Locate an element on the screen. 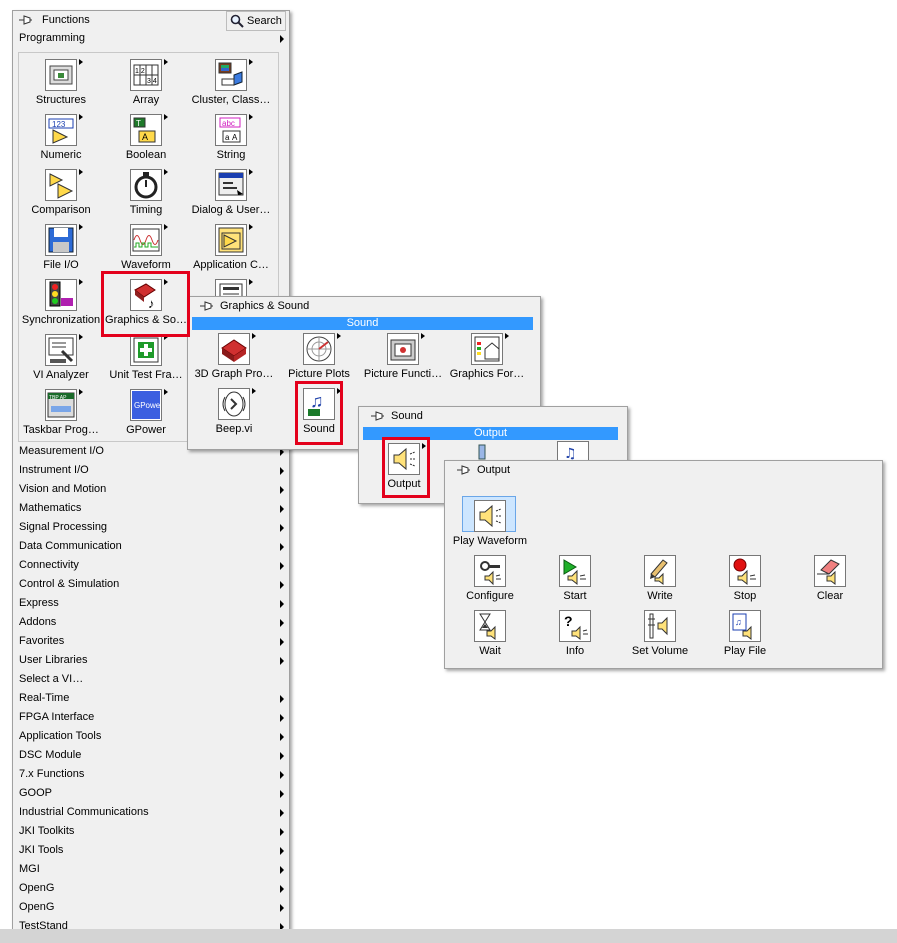 This screenshot has height=943, width=897. palette-item-label: Comparison is located at coordinates (61, 210).